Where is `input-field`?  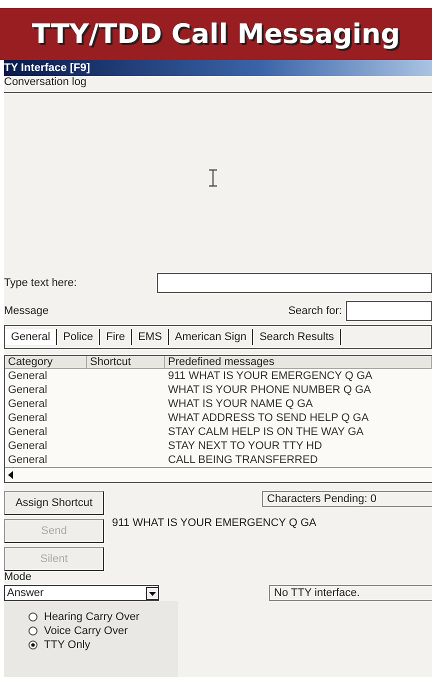 input-field is located at coordinates (294, 283).